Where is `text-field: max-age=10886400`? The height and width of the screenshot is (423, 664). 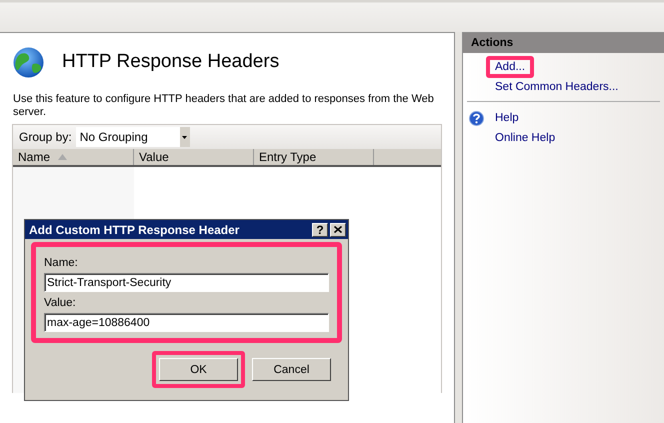
text-field: max-age=10886400 is located at coordinates (186, 322).